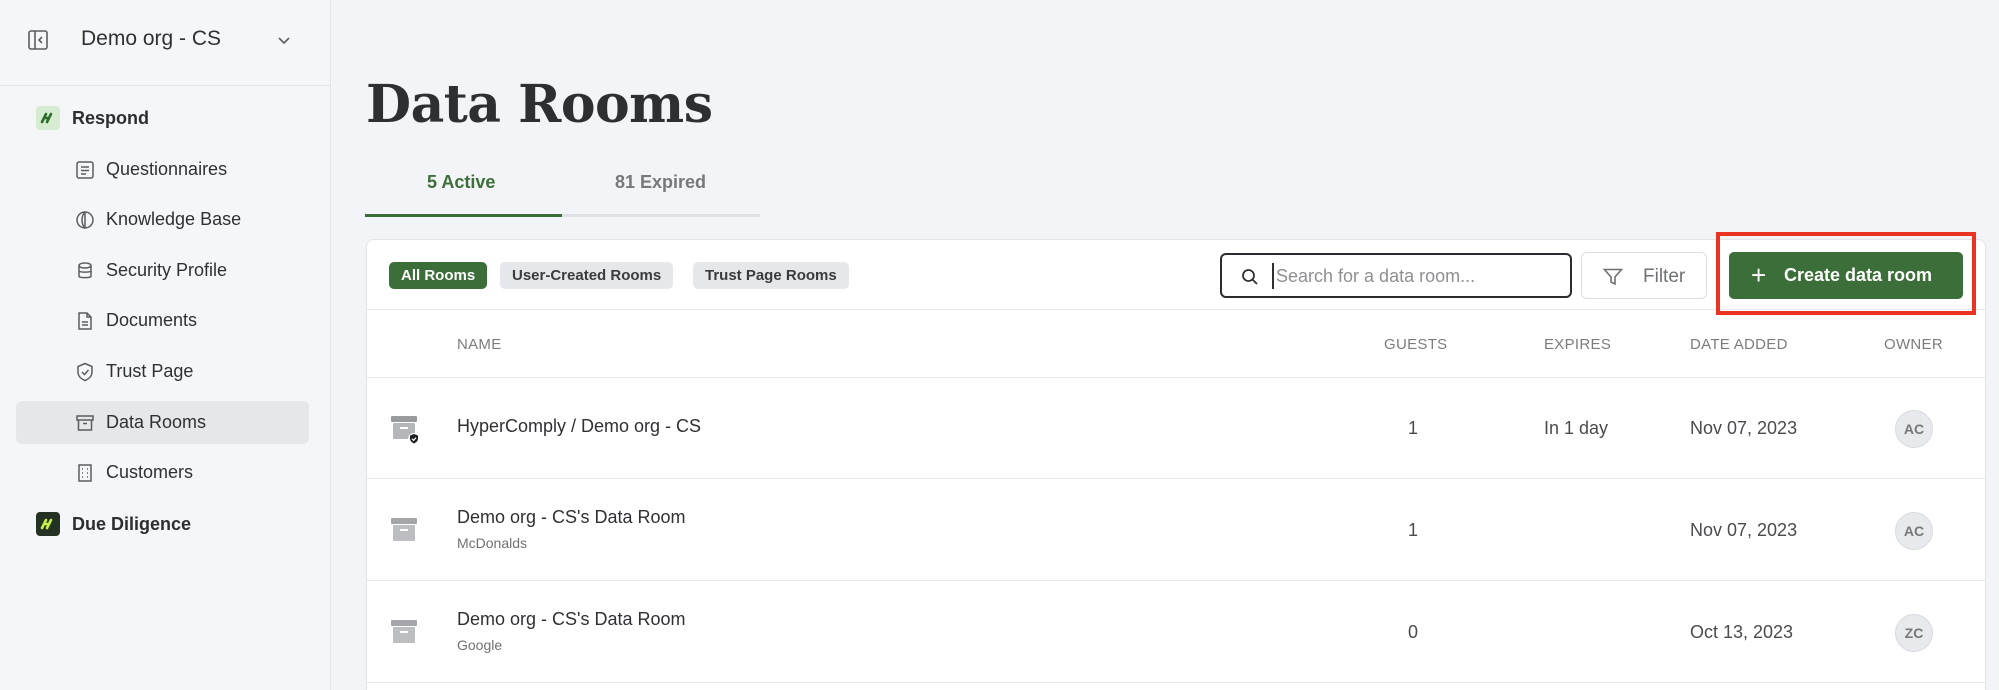  What do you see at coordinates (1577, 344) in the screenshot?
I see `column-expires: EXPIRES` at bounding box center [1577, 344].